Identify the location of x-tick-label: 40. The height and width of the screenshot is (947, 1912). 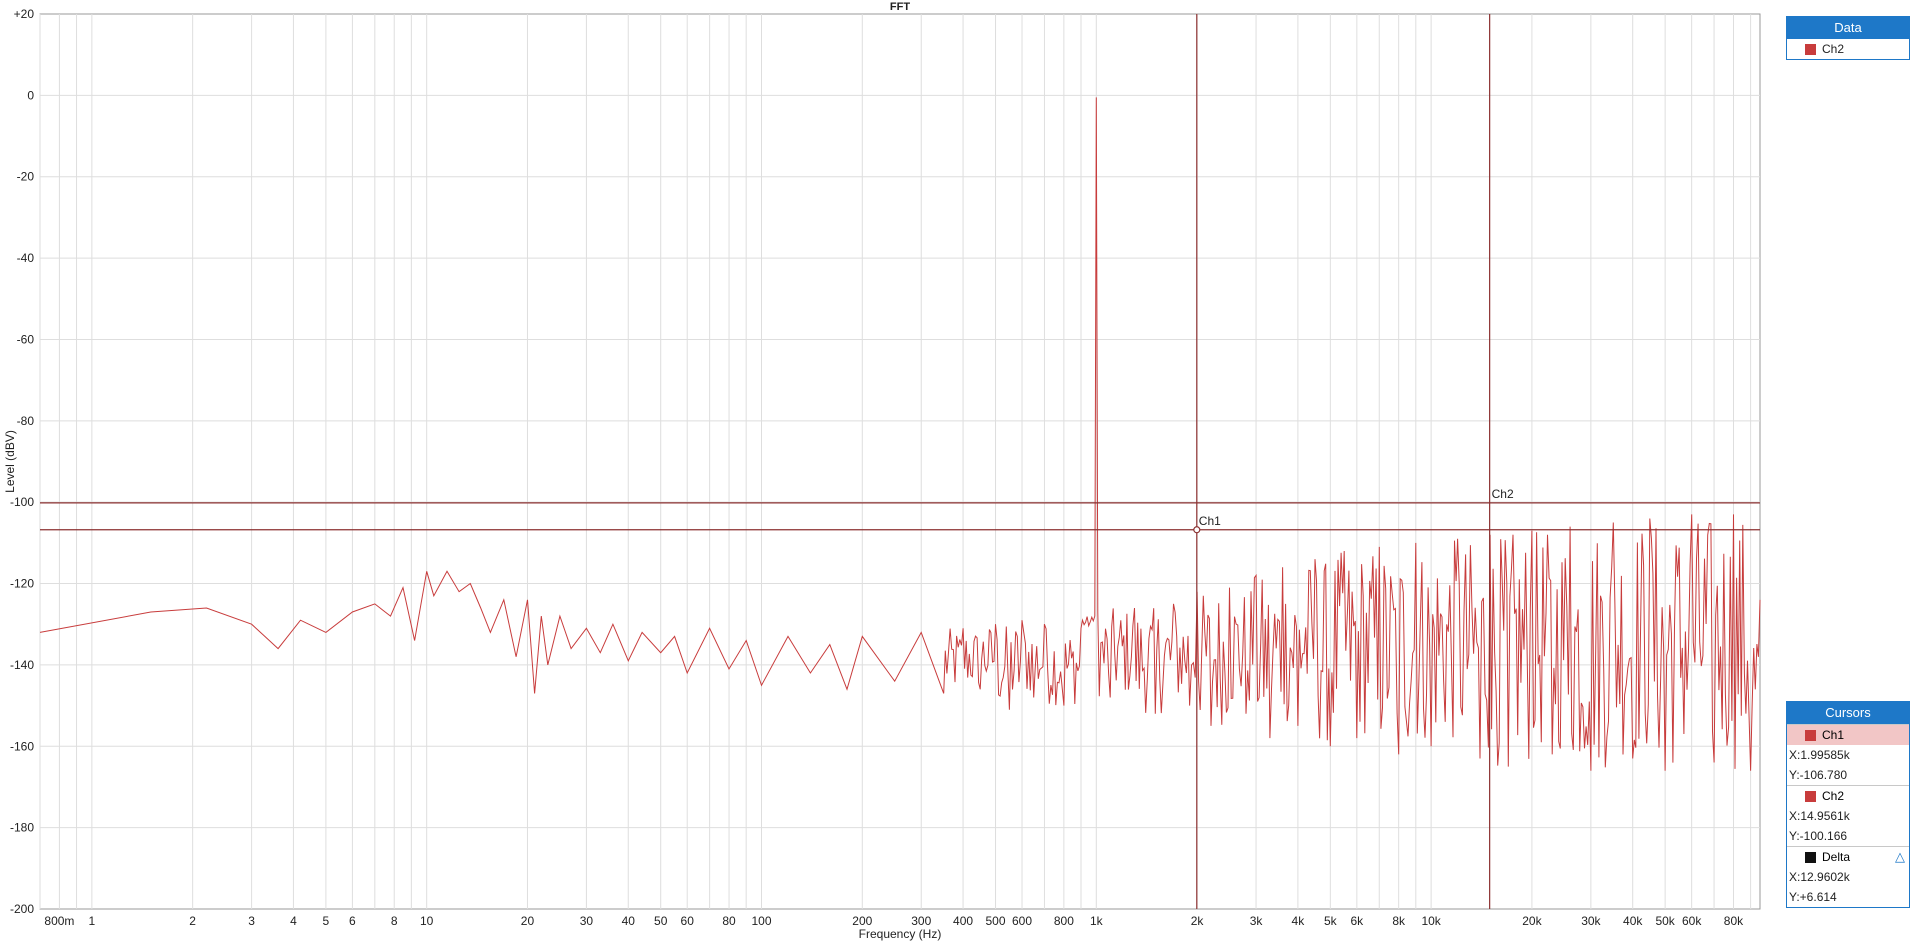
(629, 921).